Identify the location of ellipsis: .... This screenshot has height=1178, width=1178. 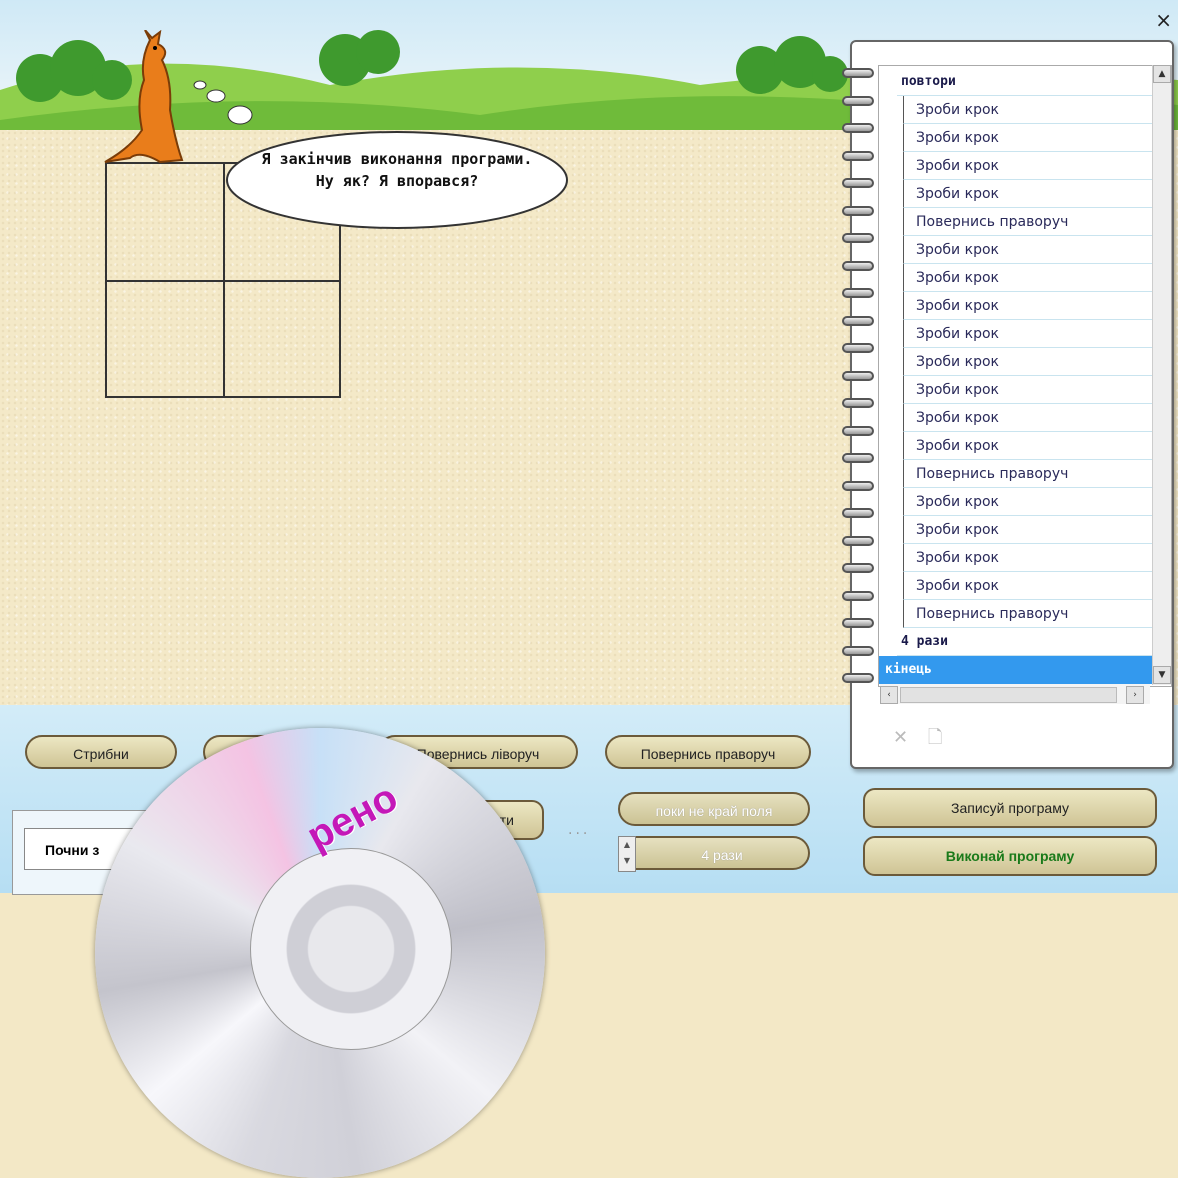
(579, 830).